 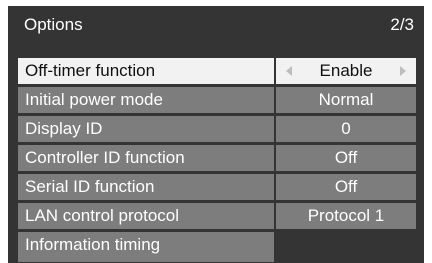 What do you see at coordinates (146, 158) in the screenshot?
I see `option-label: Controller ID function` at bounding box center [146, 158].